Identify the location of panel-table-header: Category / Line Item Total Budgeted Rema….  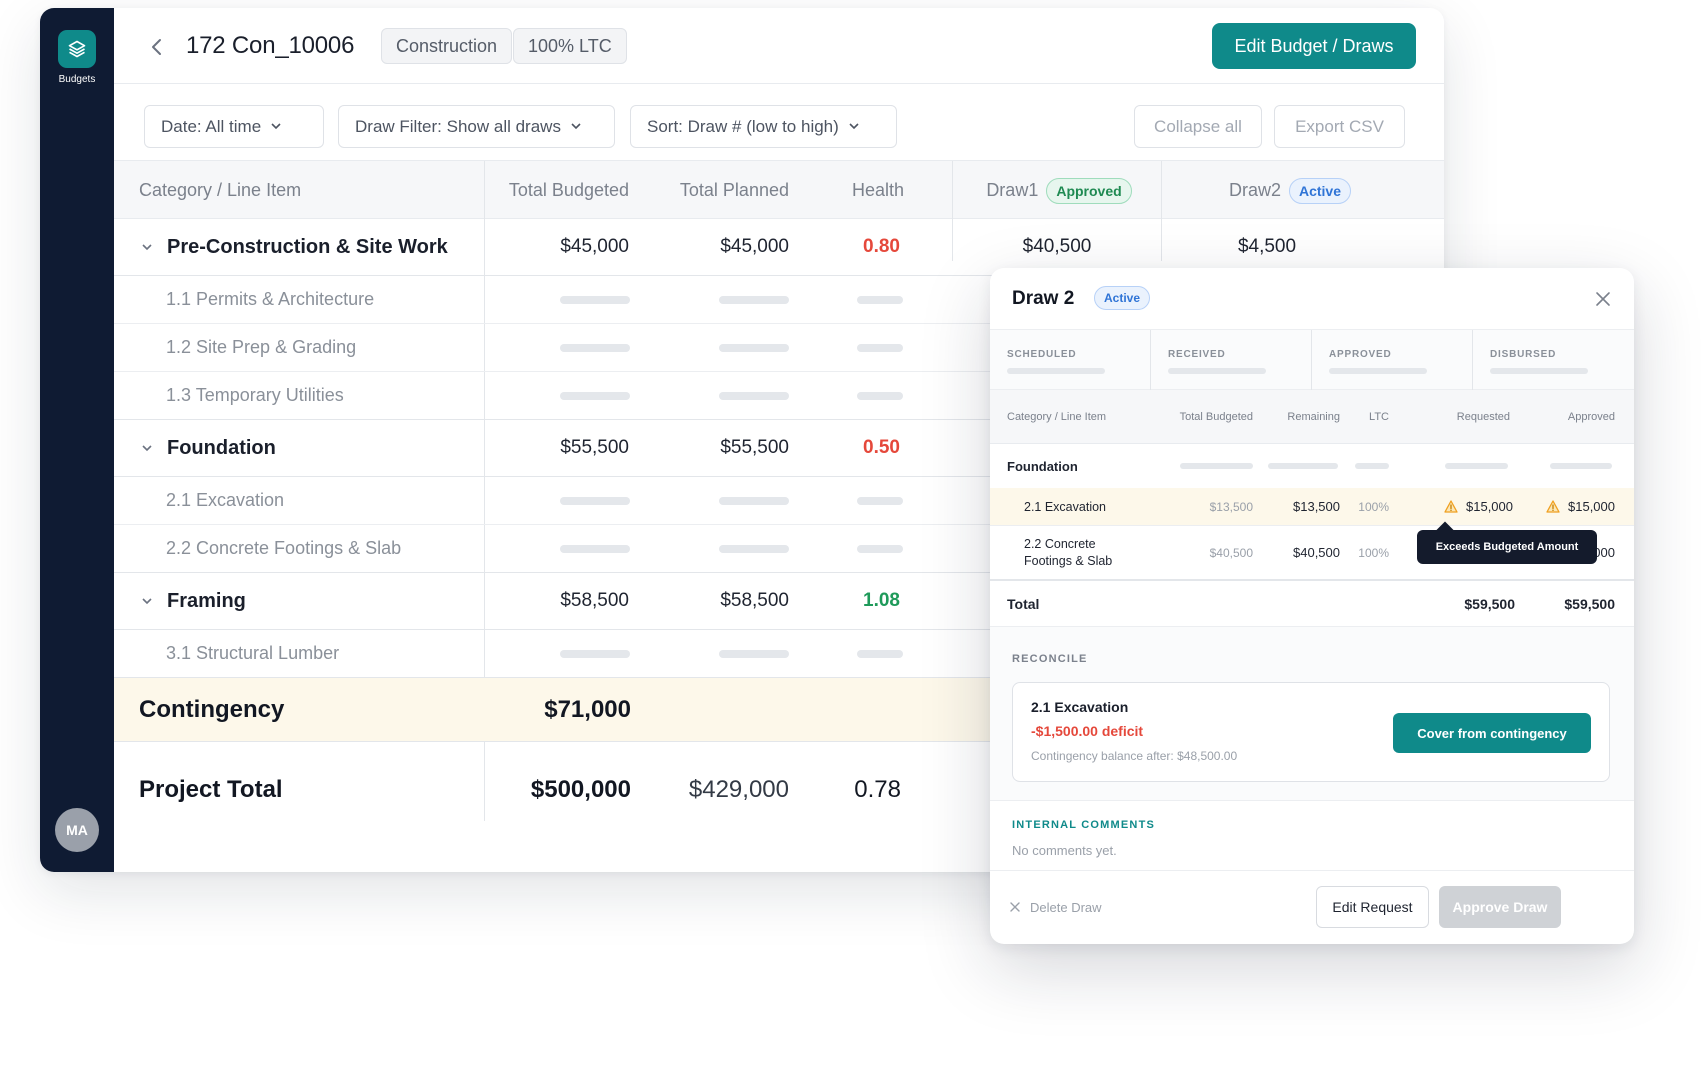
(1312, 417).